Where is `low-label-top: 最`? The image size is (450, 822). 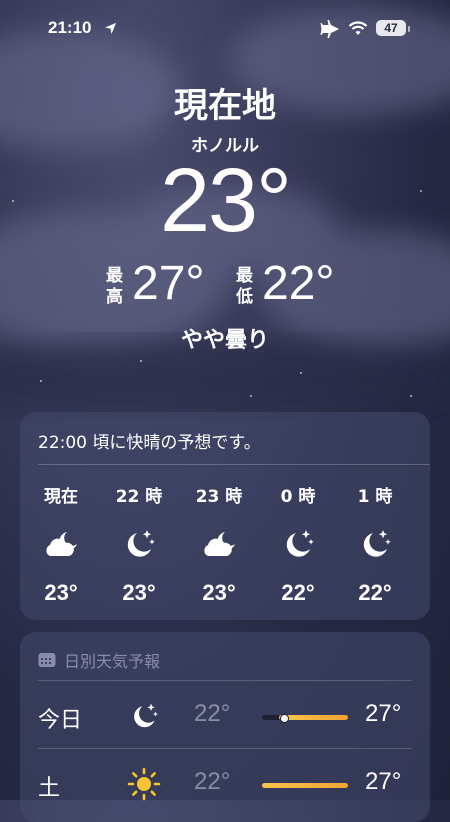
low-label-top: 最 is located at coordinates (244, 276).